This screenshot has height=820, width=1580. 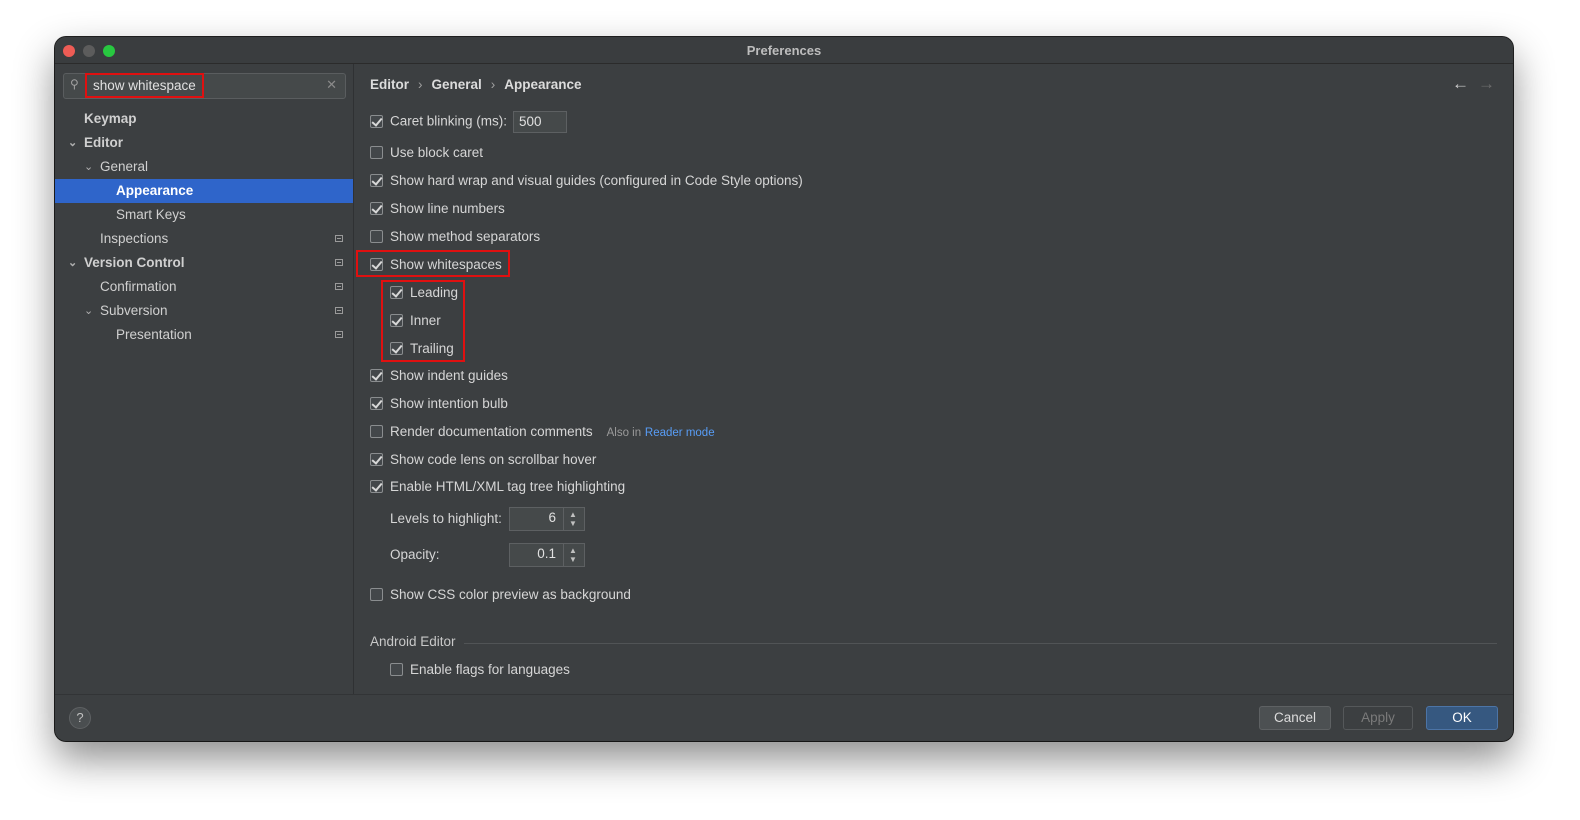 I want to click on method-separators-checkbox, so click(x=376, y=236).